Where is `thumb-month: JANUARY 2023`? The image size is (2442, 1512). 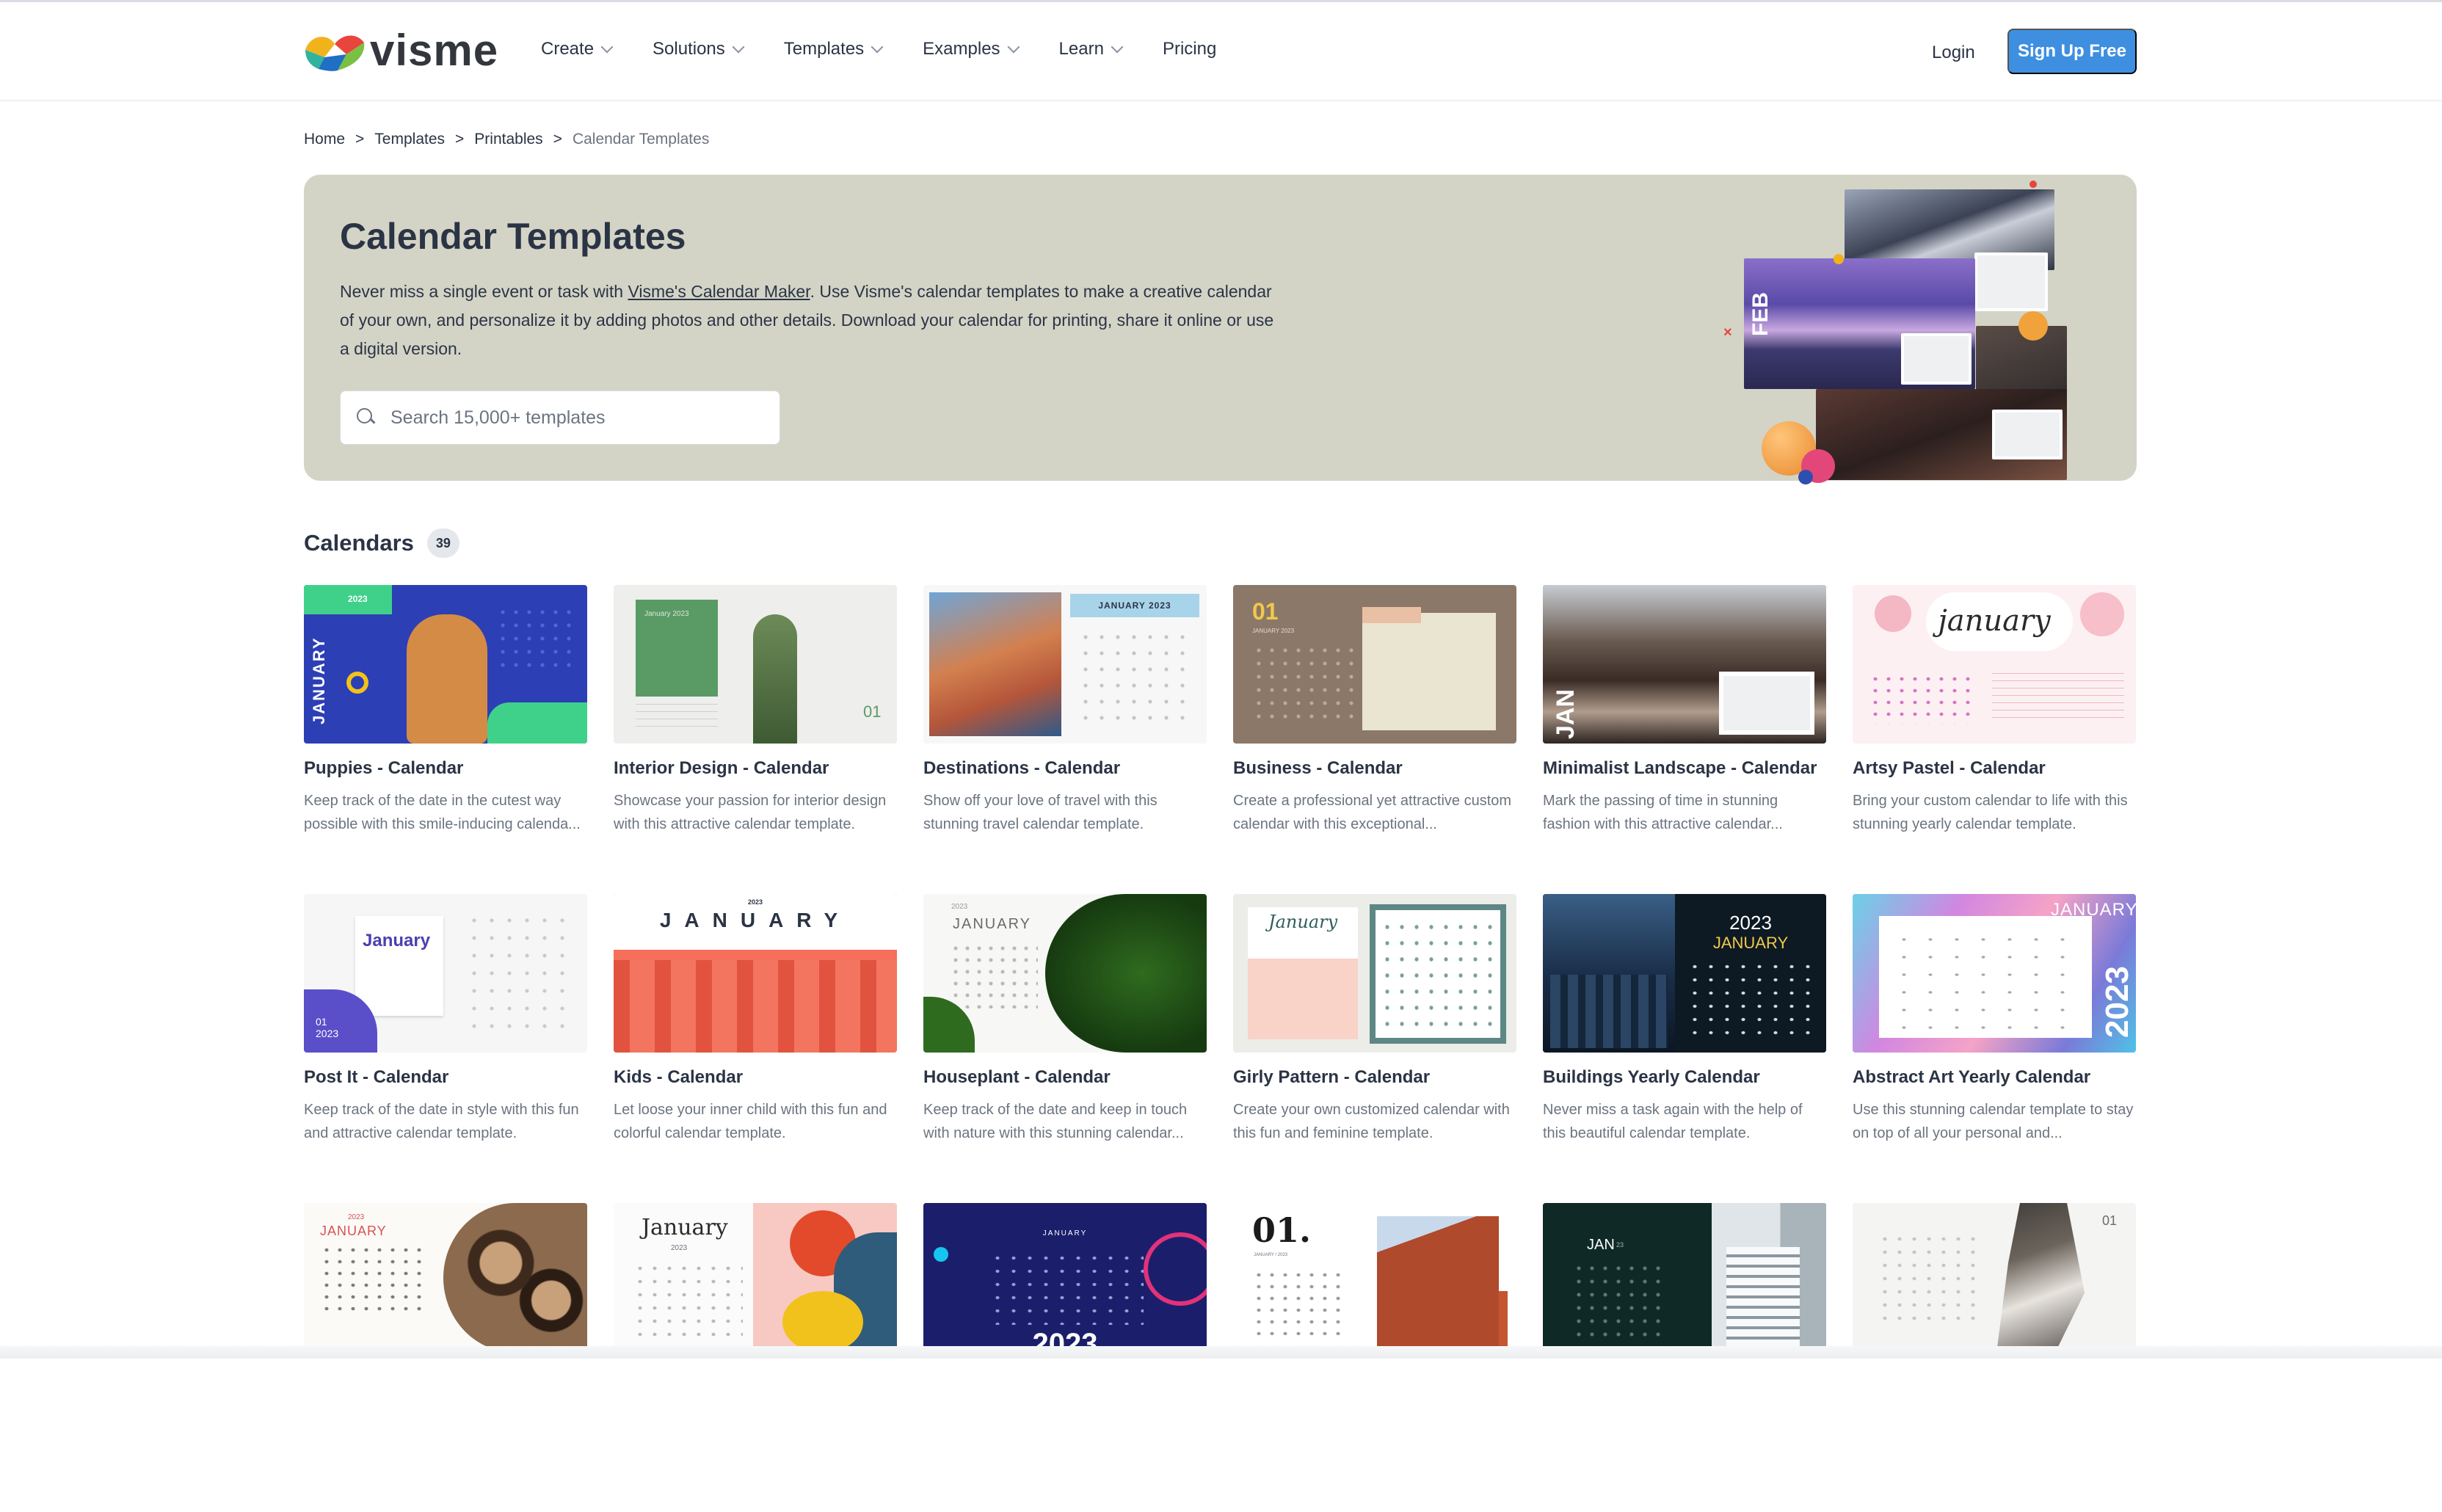
thumb-month: JANUARY 2023 is located at coordinates (1274, 631).